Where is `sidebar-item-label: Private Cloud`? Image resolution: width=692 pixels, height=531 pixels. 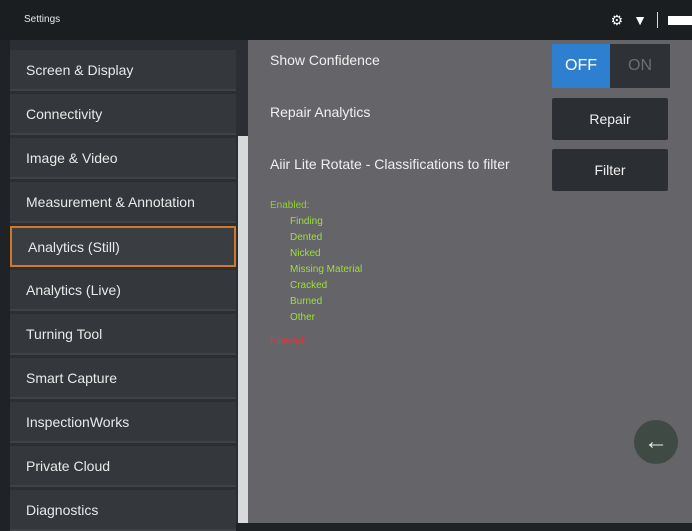
sidebar-item-label: Private Cloud is located at coordinates (68, 465).